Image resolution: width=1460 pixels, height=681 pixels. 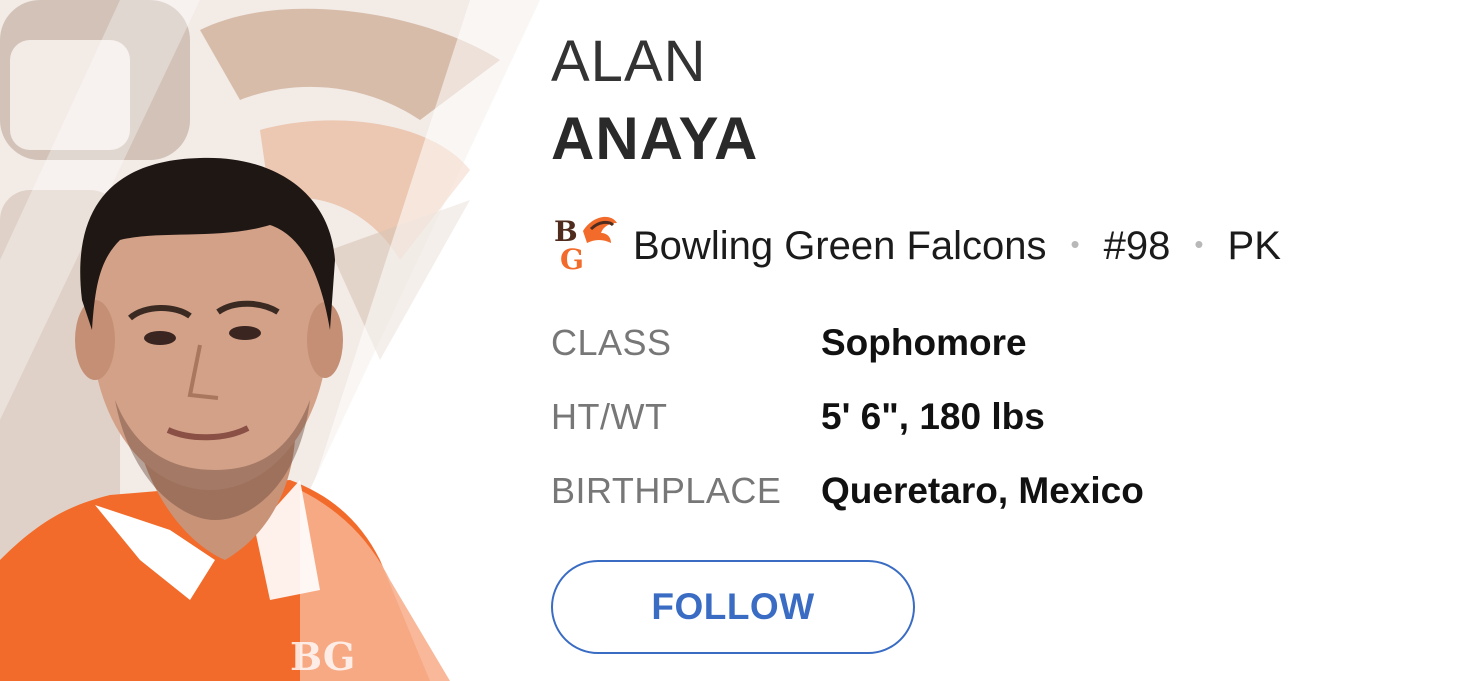 I want to click on svg-text: BG, so click(x=322, y=656).